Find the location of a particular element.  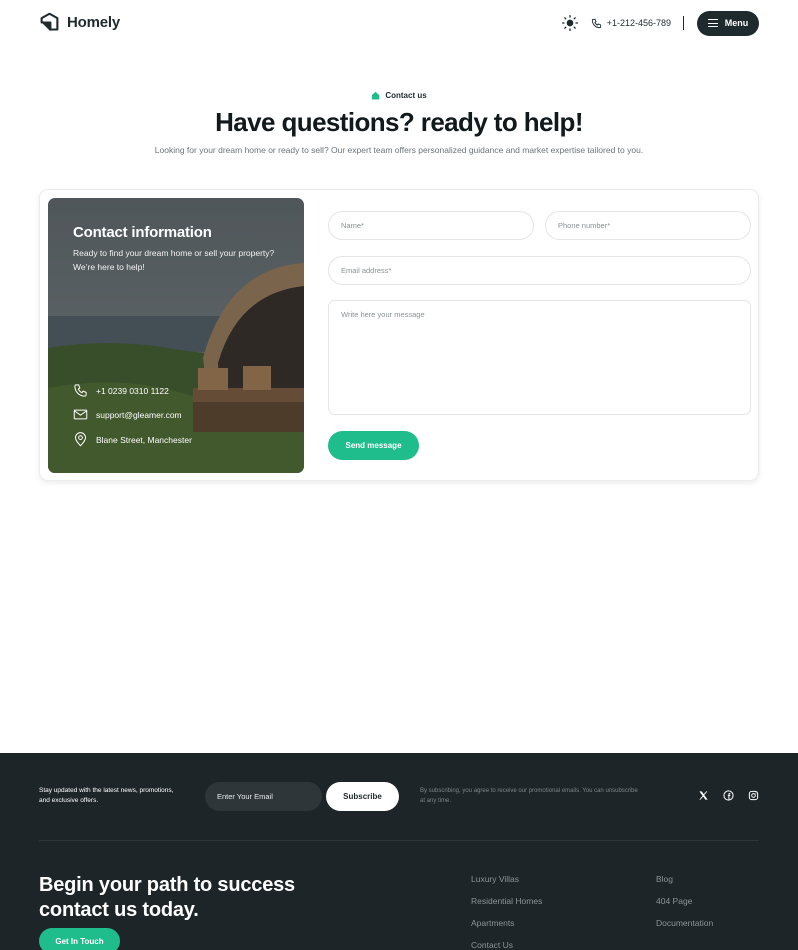

newsletter-email-input is located at coordinates (263, 796).